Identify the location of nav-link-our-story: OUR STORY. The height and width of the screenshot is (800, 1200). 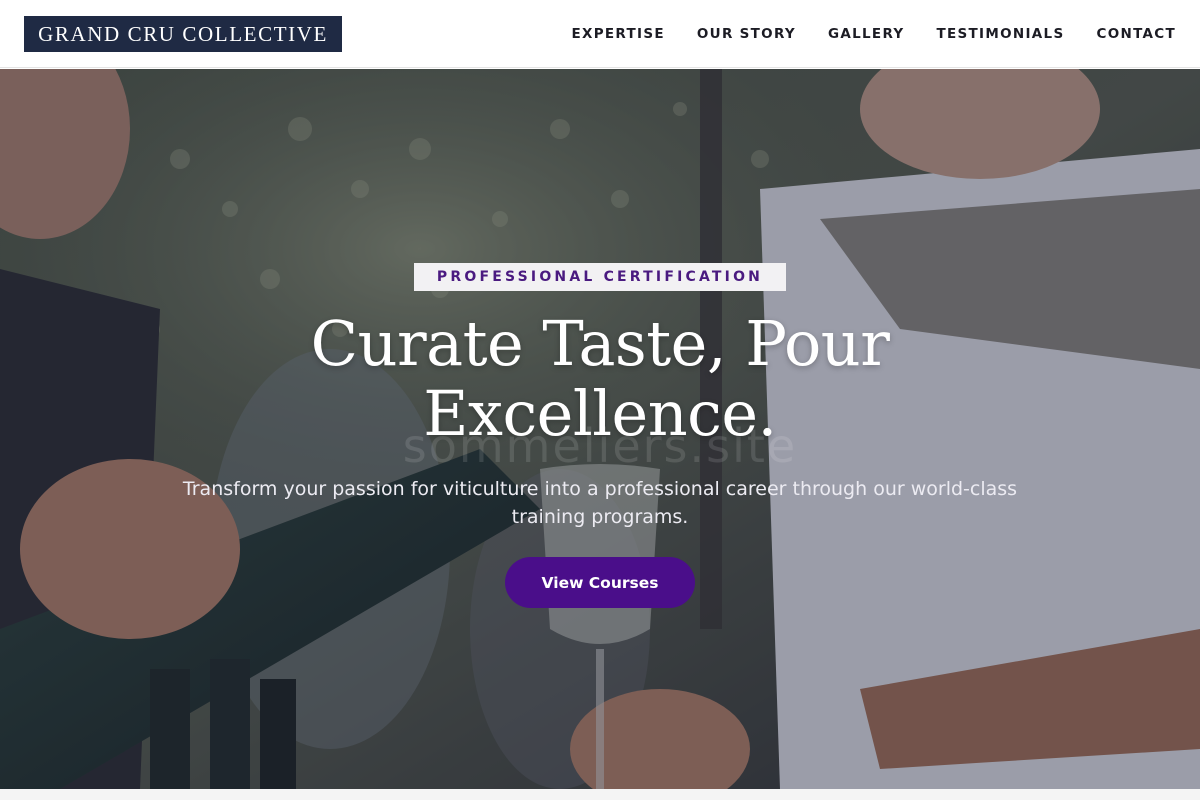
(746, 34).